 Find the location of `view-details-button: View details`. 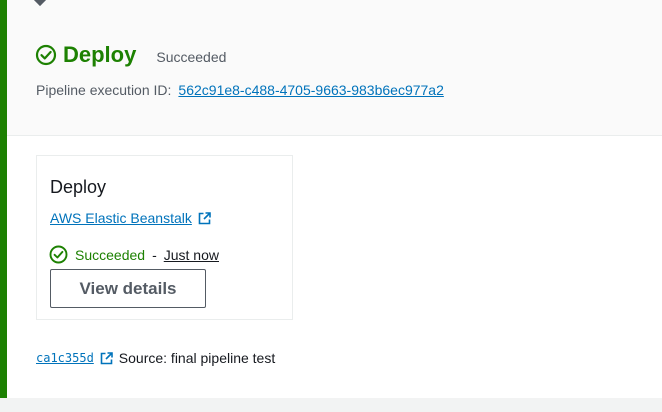

view-details-button: View details is located at coordinates (128, 288).